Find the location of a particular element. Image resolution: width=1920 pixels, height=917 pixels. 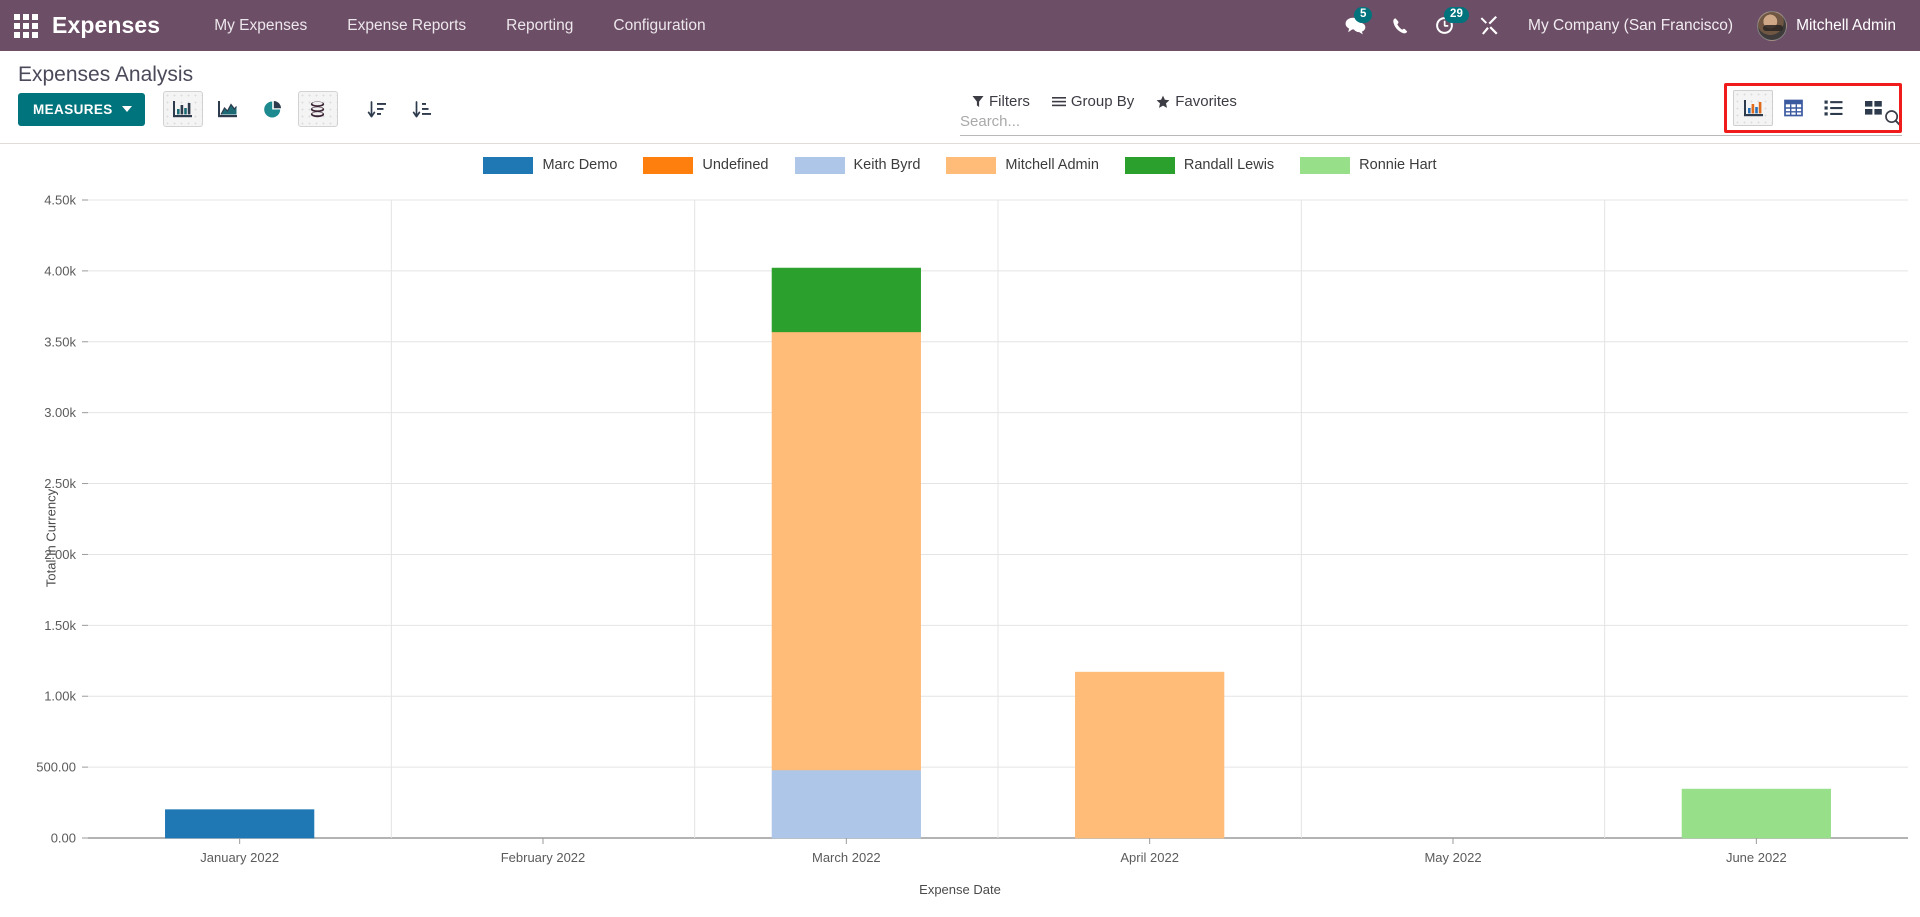

list-view-button is located at coordinates (1833, 108).